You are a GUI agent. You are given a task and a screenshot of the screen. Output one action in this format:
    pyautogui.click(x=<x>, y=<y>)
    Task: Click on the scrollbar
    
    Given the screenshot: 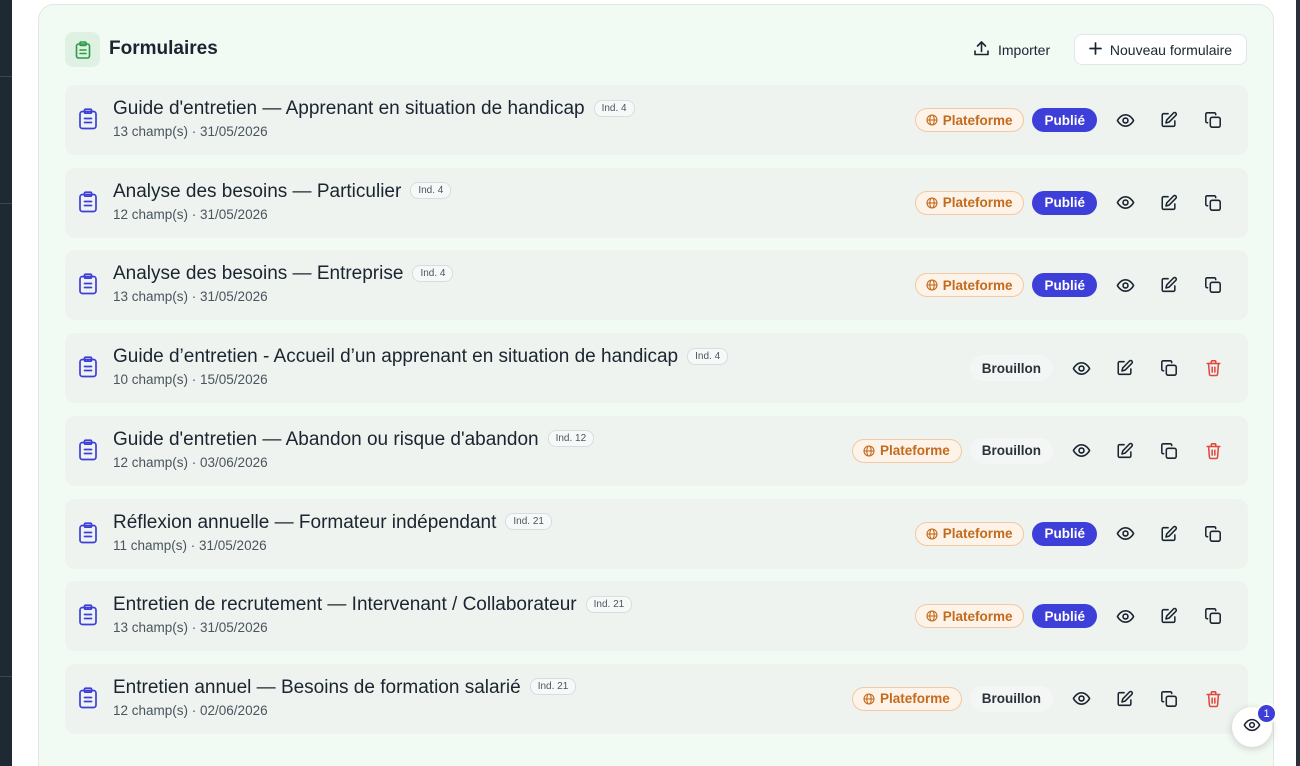 What is the action you would take?
    pyautogui.click(x=1298, y=383)
    